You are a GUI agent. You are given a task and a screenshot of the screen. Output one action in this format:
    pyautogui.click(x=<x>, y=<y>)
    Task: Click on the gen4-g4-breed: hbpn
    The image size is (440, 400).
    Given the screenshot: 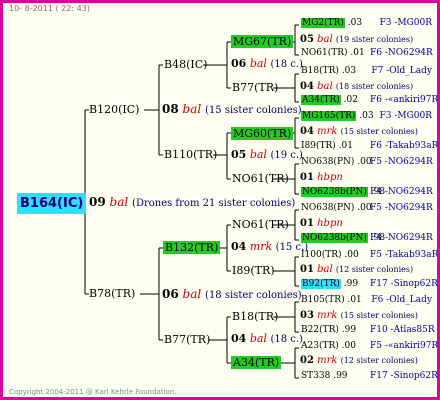 What is the action you would take?
    pyautogui.click(x=330, y=177)
    